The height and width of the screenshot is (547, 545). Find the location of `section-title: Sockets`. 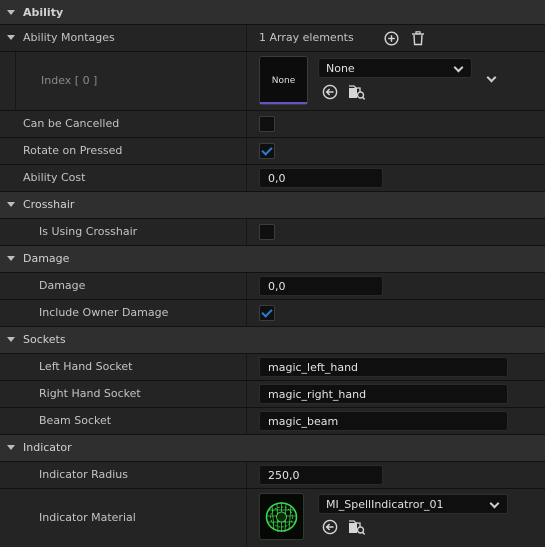

section-title: Sockets is located at coordinates (44, 339).